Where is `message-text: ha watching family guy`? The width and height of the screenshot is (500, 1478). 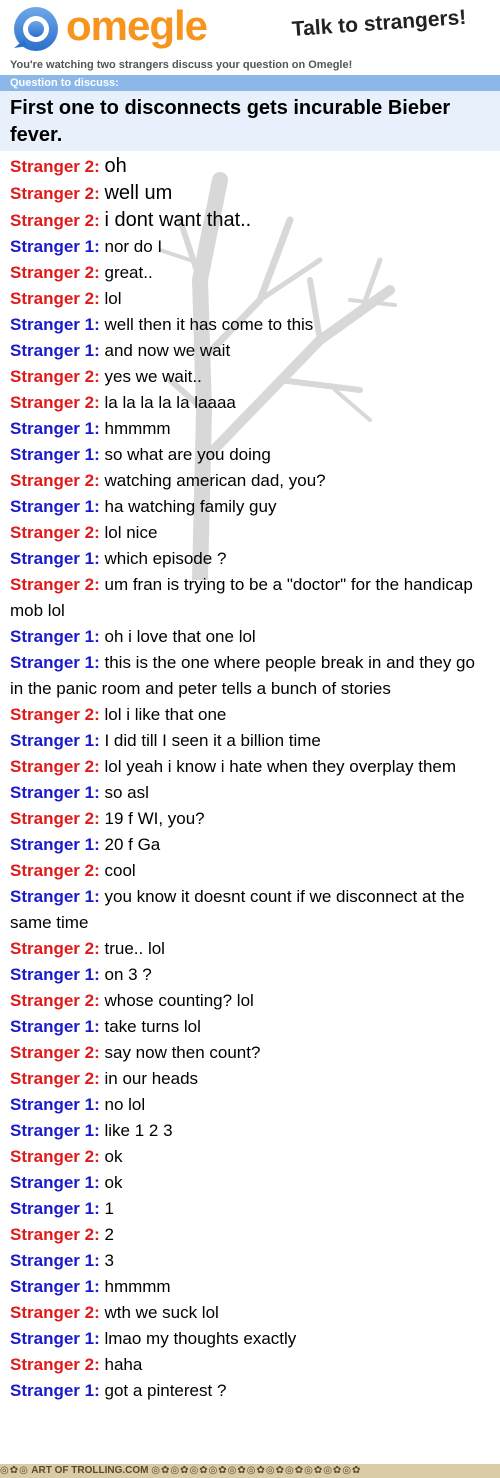
message-text: ha watching family guy is located at coordinates (190, 506).